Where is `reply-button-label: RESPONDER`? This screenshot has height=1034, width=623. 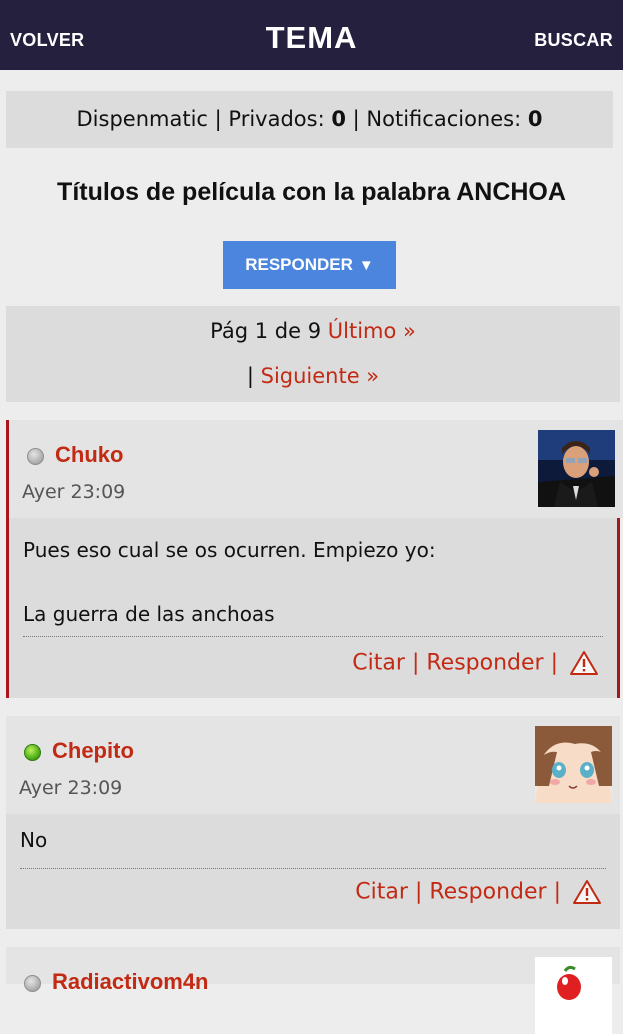
reply-button-label: RESPONDER is located at coordinates (299, 264).